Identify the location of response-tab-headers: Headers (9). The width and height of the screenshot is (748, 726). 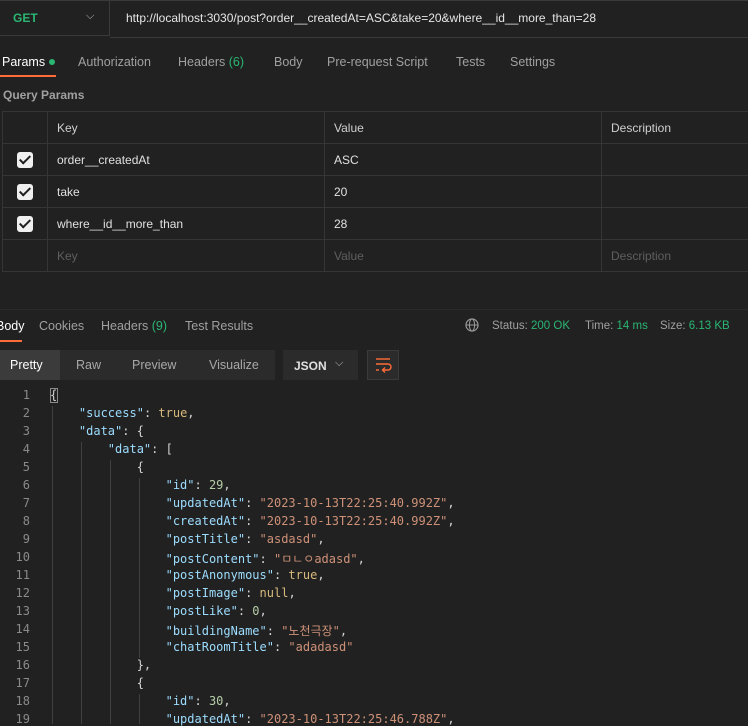
(134, 326).